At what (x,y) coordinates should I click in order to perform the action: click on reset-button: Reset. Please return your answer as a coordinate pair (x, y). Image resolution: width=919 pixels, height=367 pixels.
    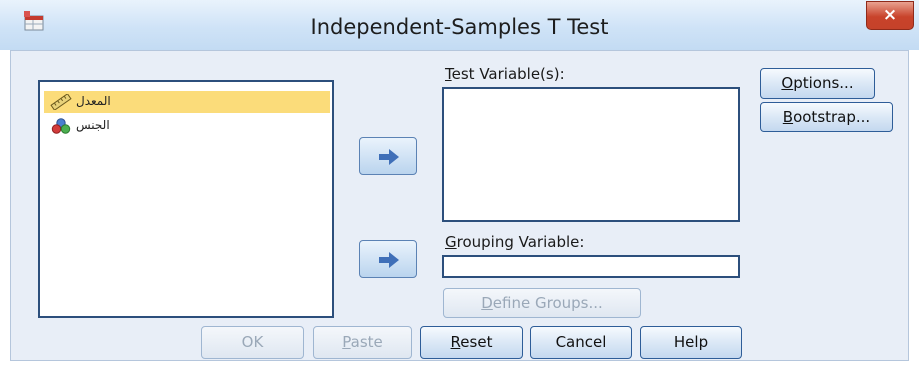
    Looking at the image, I should click on (471, 342).